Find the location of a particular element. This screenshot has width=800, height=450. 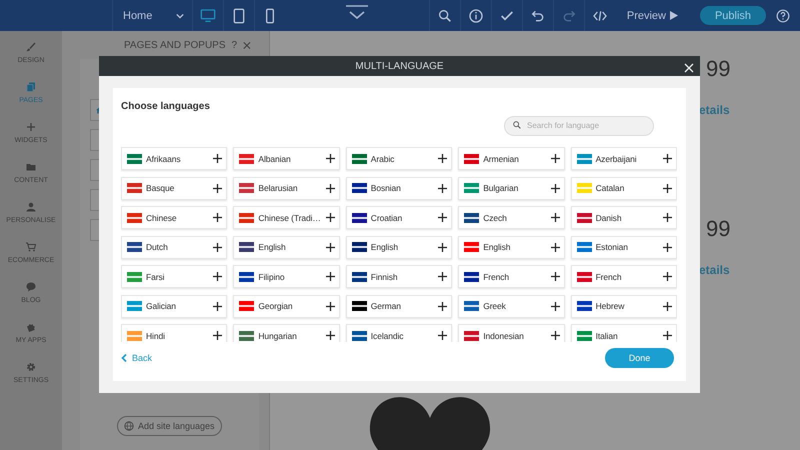

language-option: Catalan is located at coordinates (623, 188).